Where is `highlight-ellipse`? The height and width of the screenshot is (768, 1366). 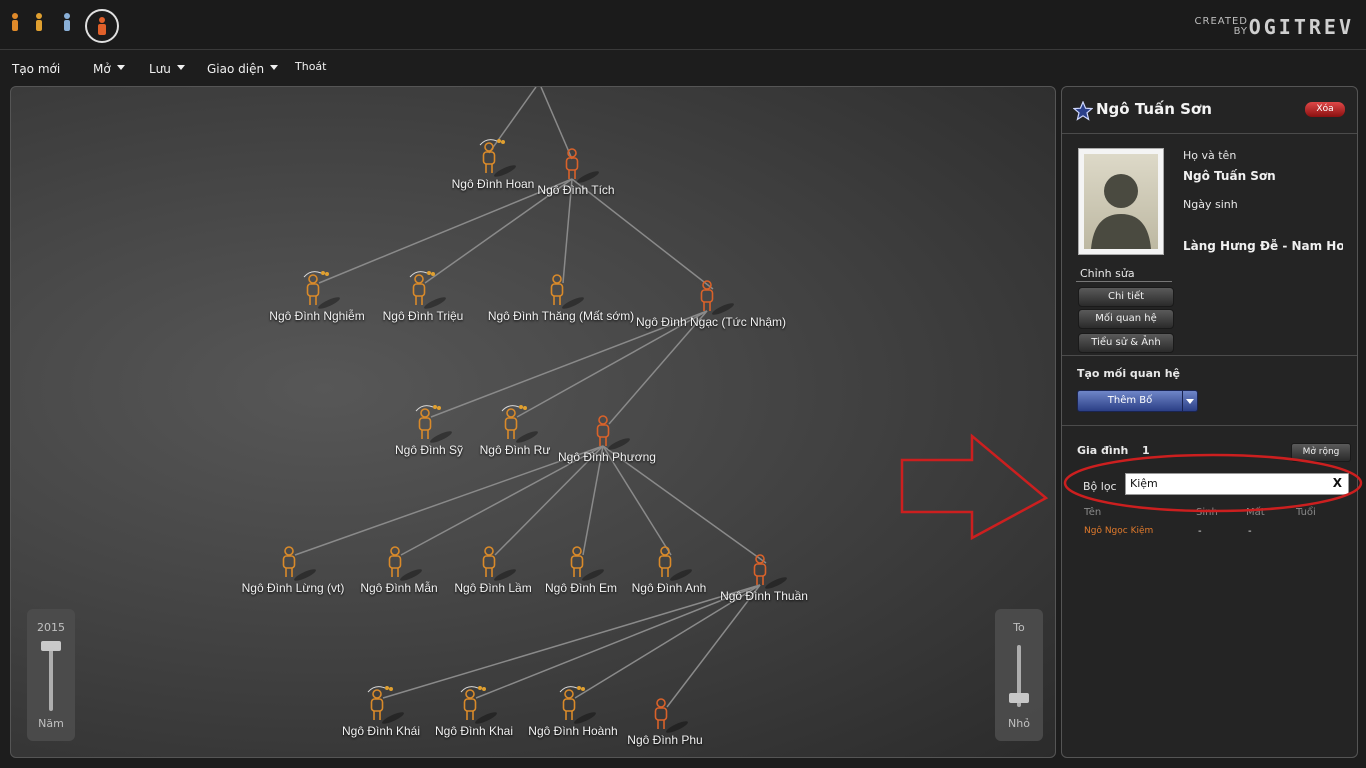
highlight-ellipse is located at coordinates (1213, 483).